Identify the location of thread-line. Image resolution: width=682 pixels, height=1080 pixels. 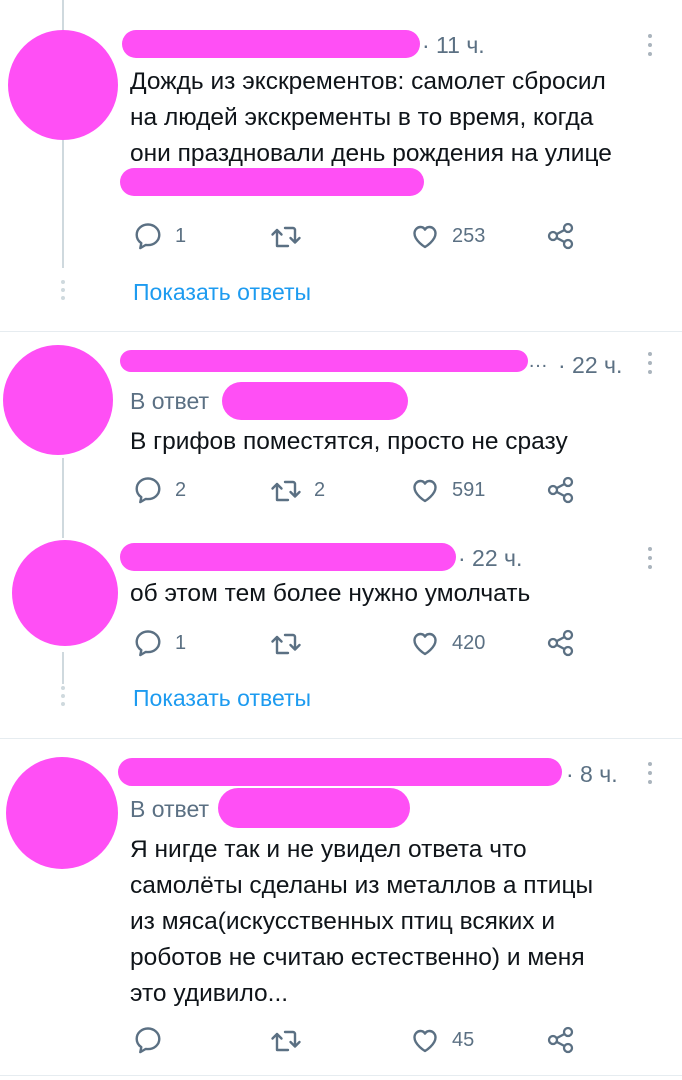
(63, 498).